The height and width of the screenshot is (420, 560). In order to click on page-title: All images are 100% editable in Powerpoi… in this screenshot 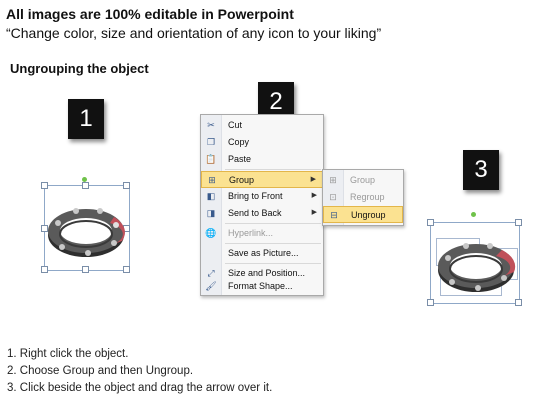, I will do `click(150, 14)`.